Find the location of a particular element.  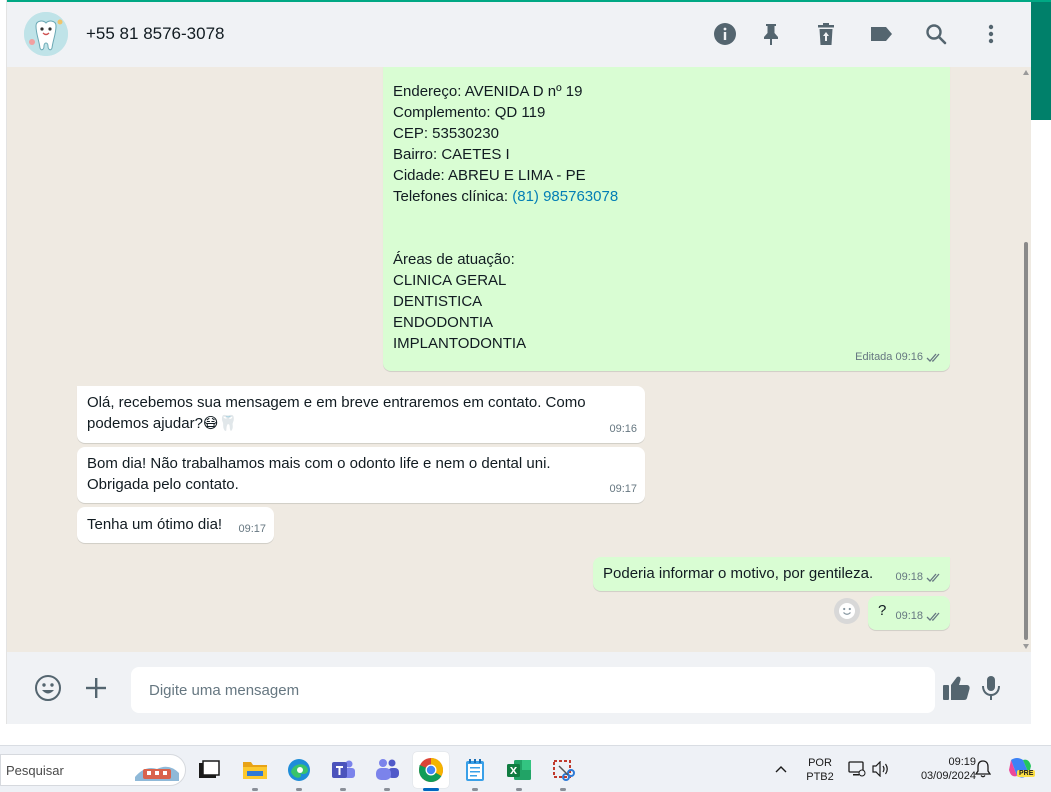

language-code: POR is located at coordinates (820, 763).